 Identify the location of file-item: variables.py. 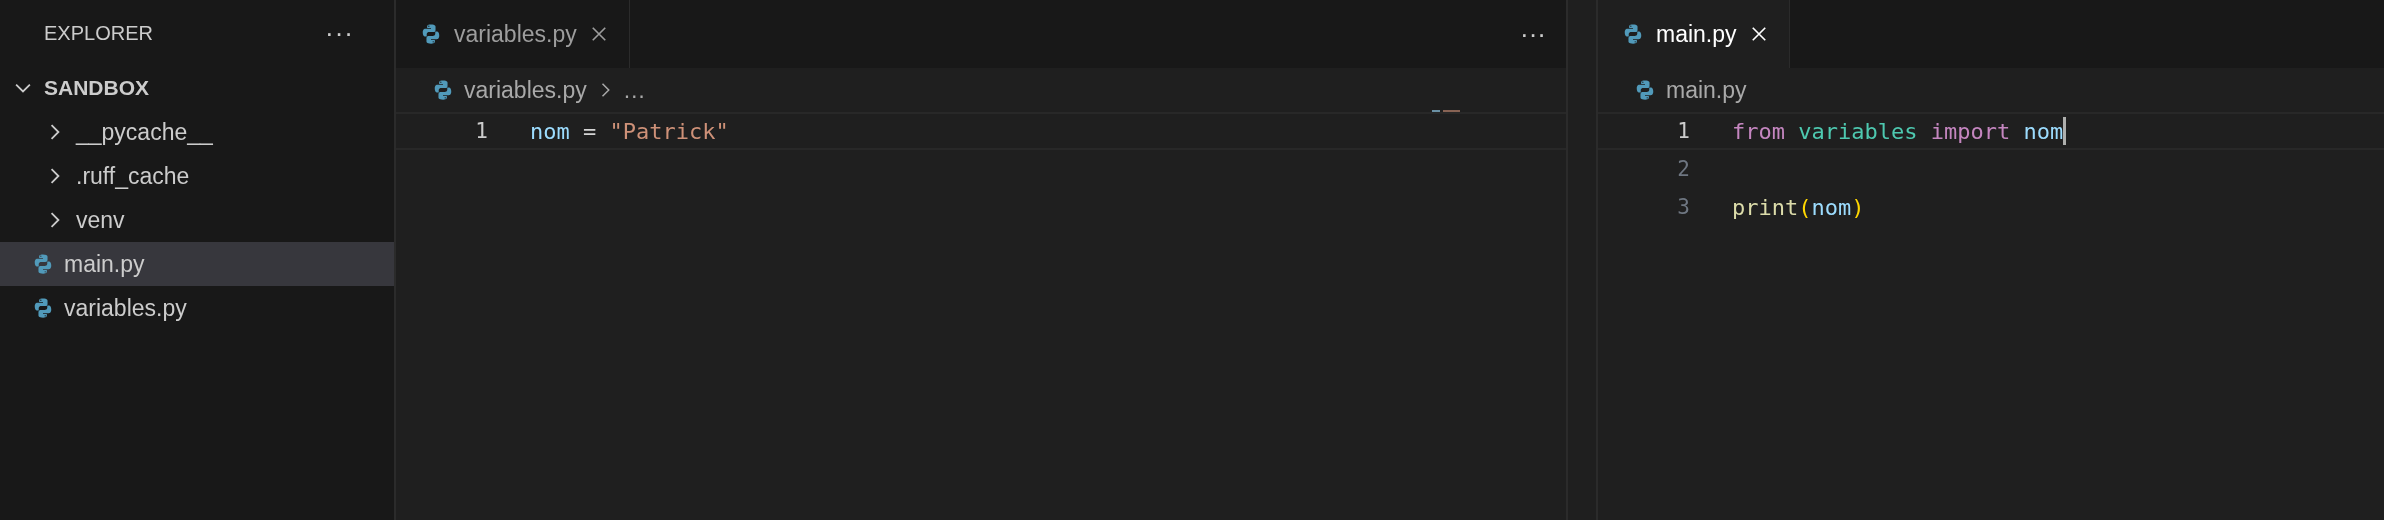
(197, 308).